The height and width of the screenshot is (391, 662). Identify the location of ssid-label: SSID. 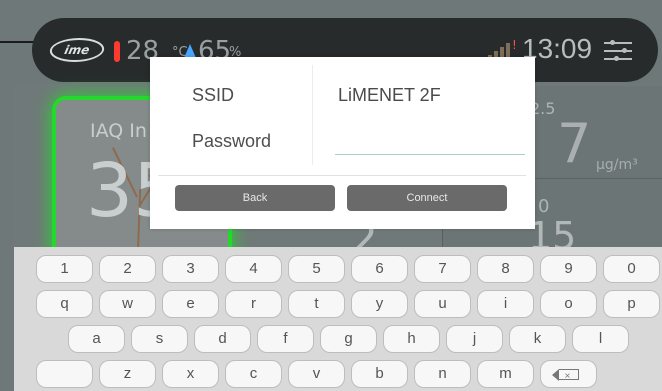
(213, 95).